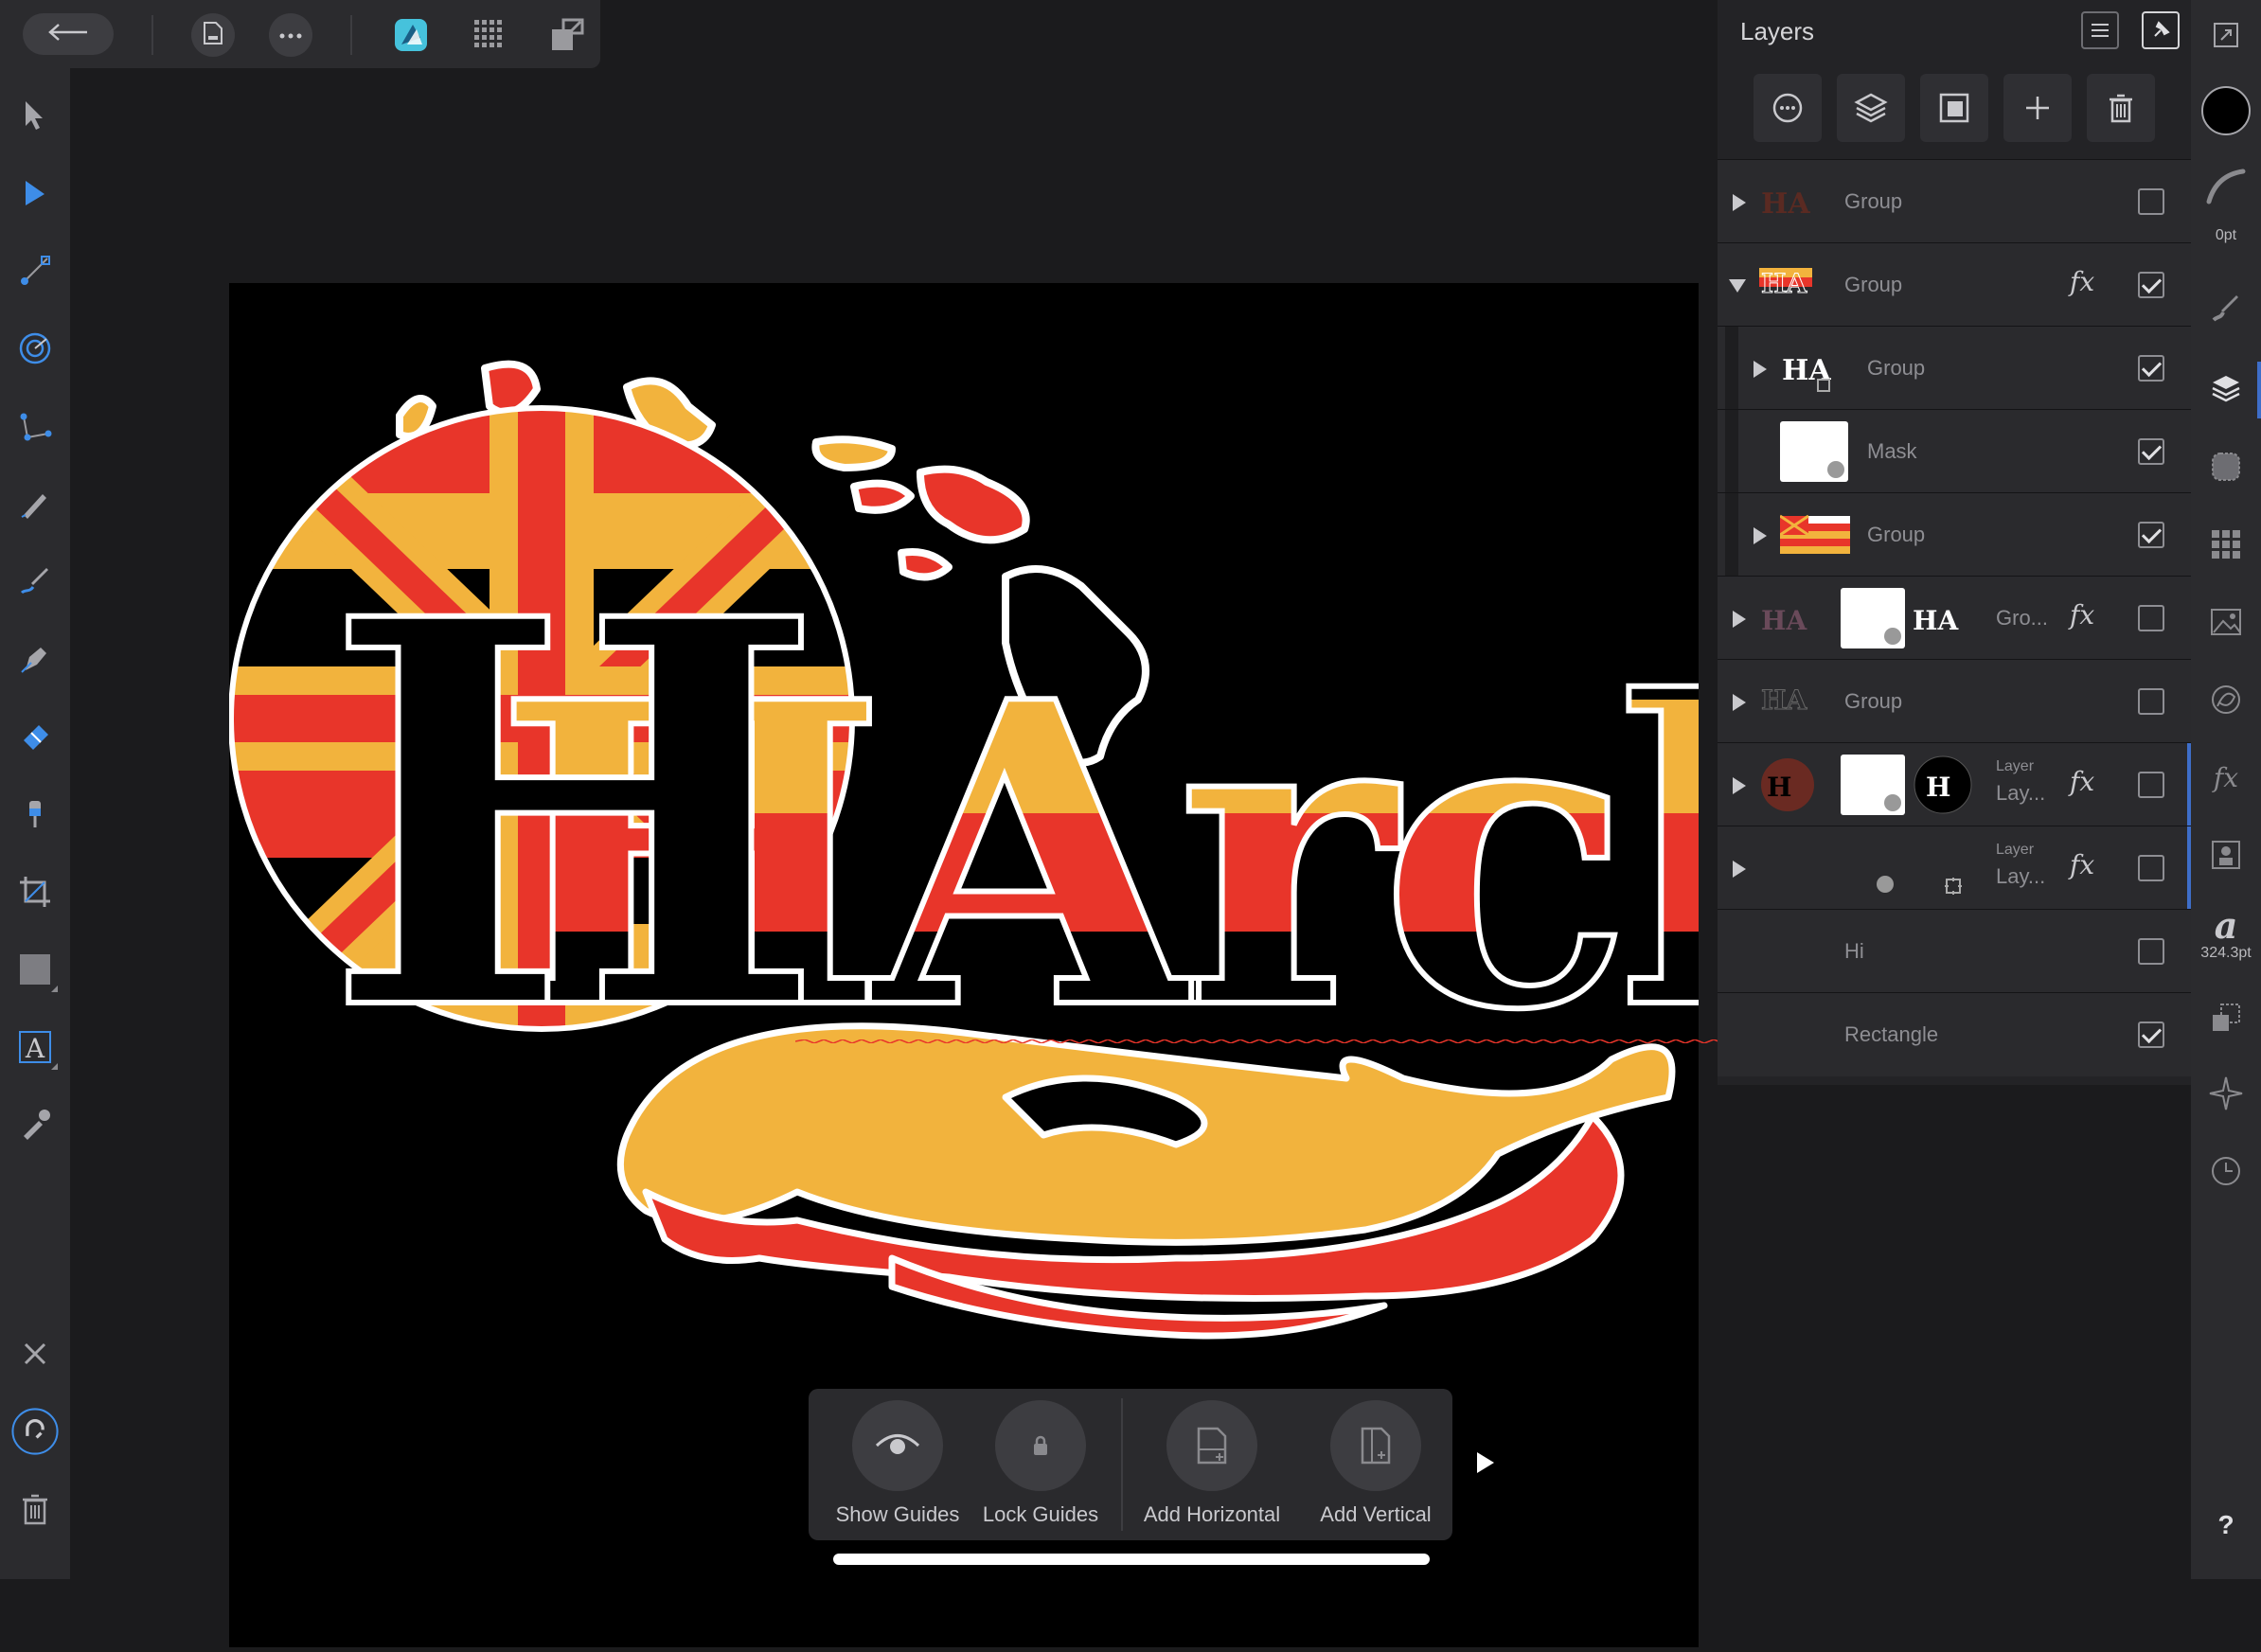  I want to click on pin-panel-button, so click(2161, 30).